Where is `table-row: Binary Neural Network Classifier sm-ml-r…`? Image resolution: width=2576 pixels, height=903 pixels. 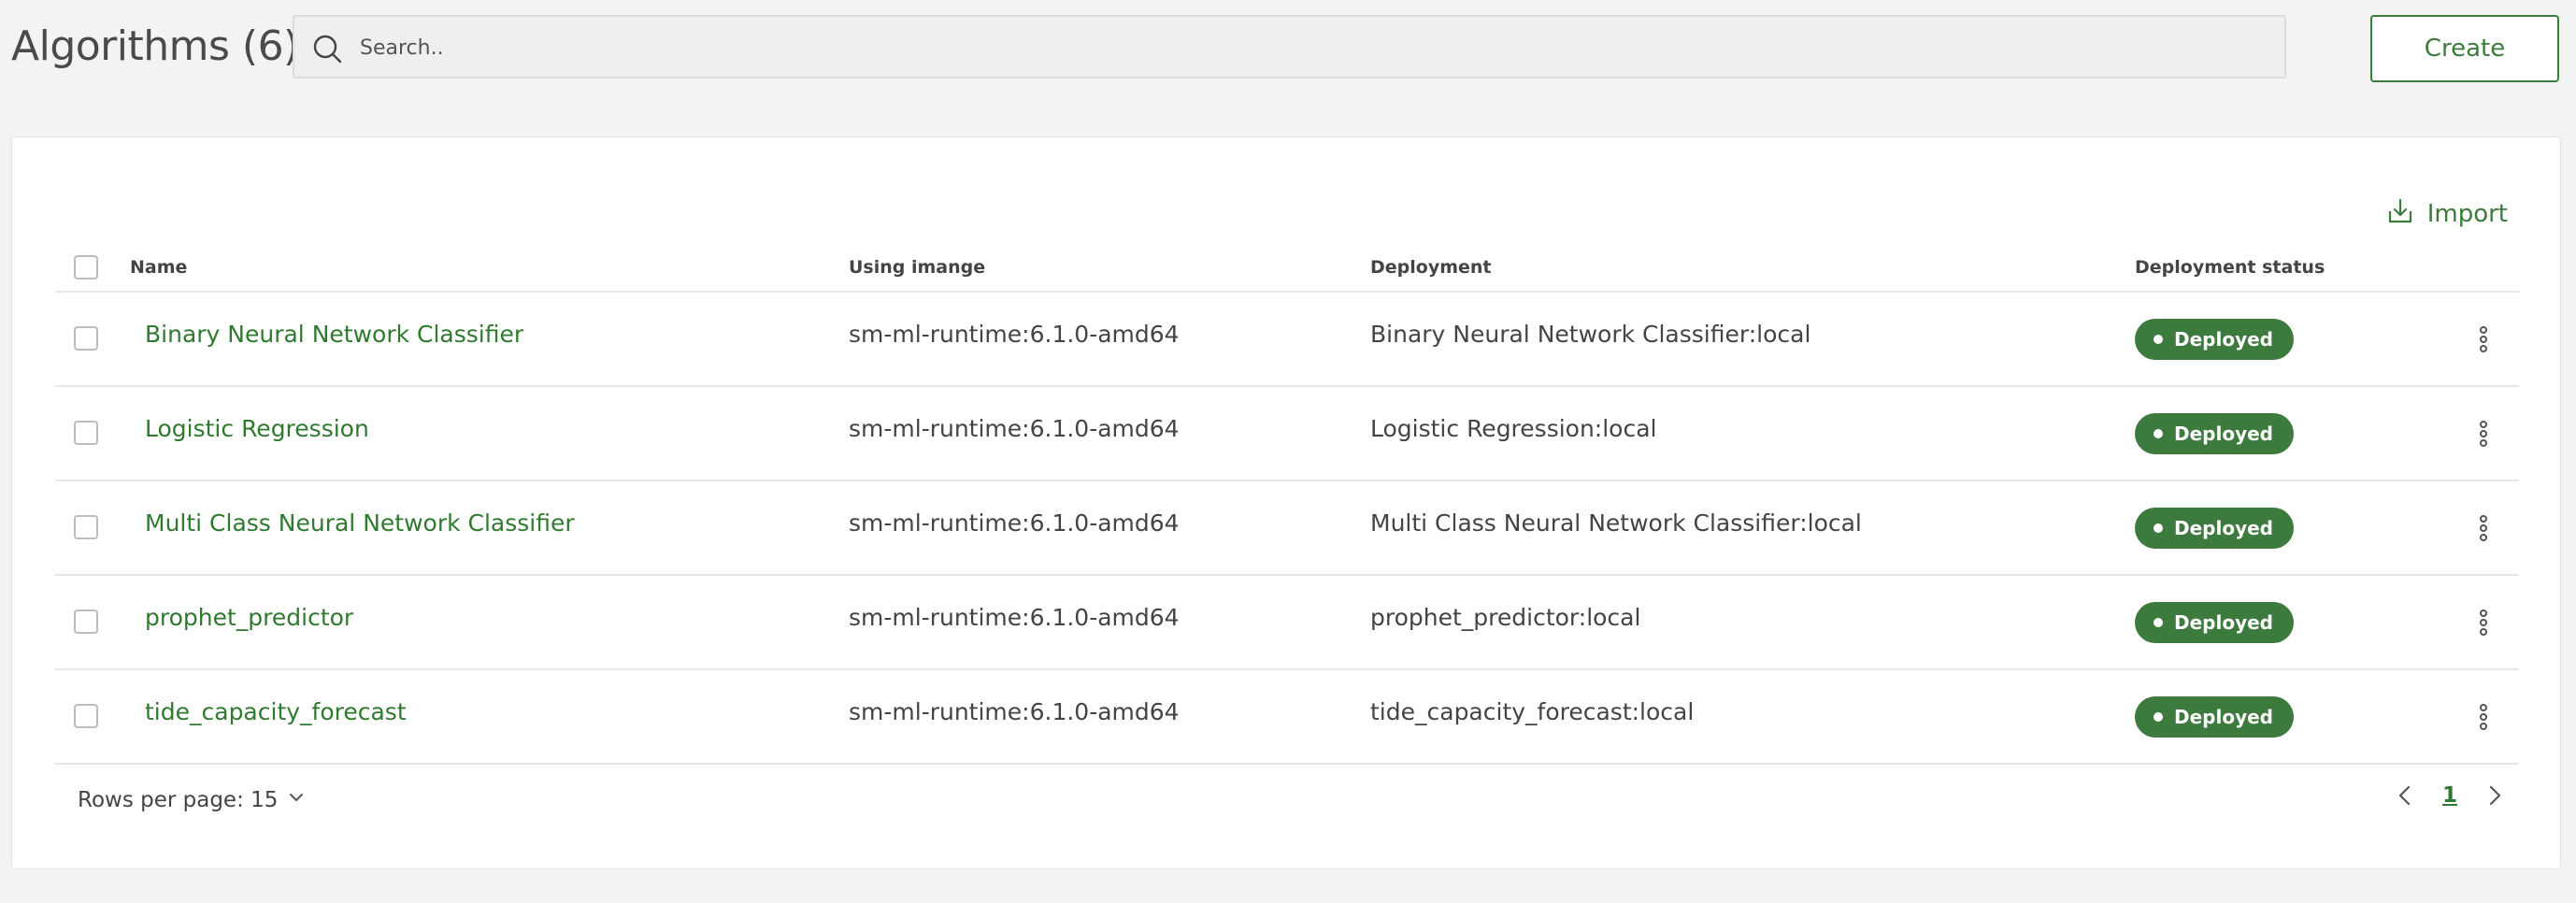 table-row: Binary Neural Network Classifier sm-ml-r… is located at coordinates (1287, 340).